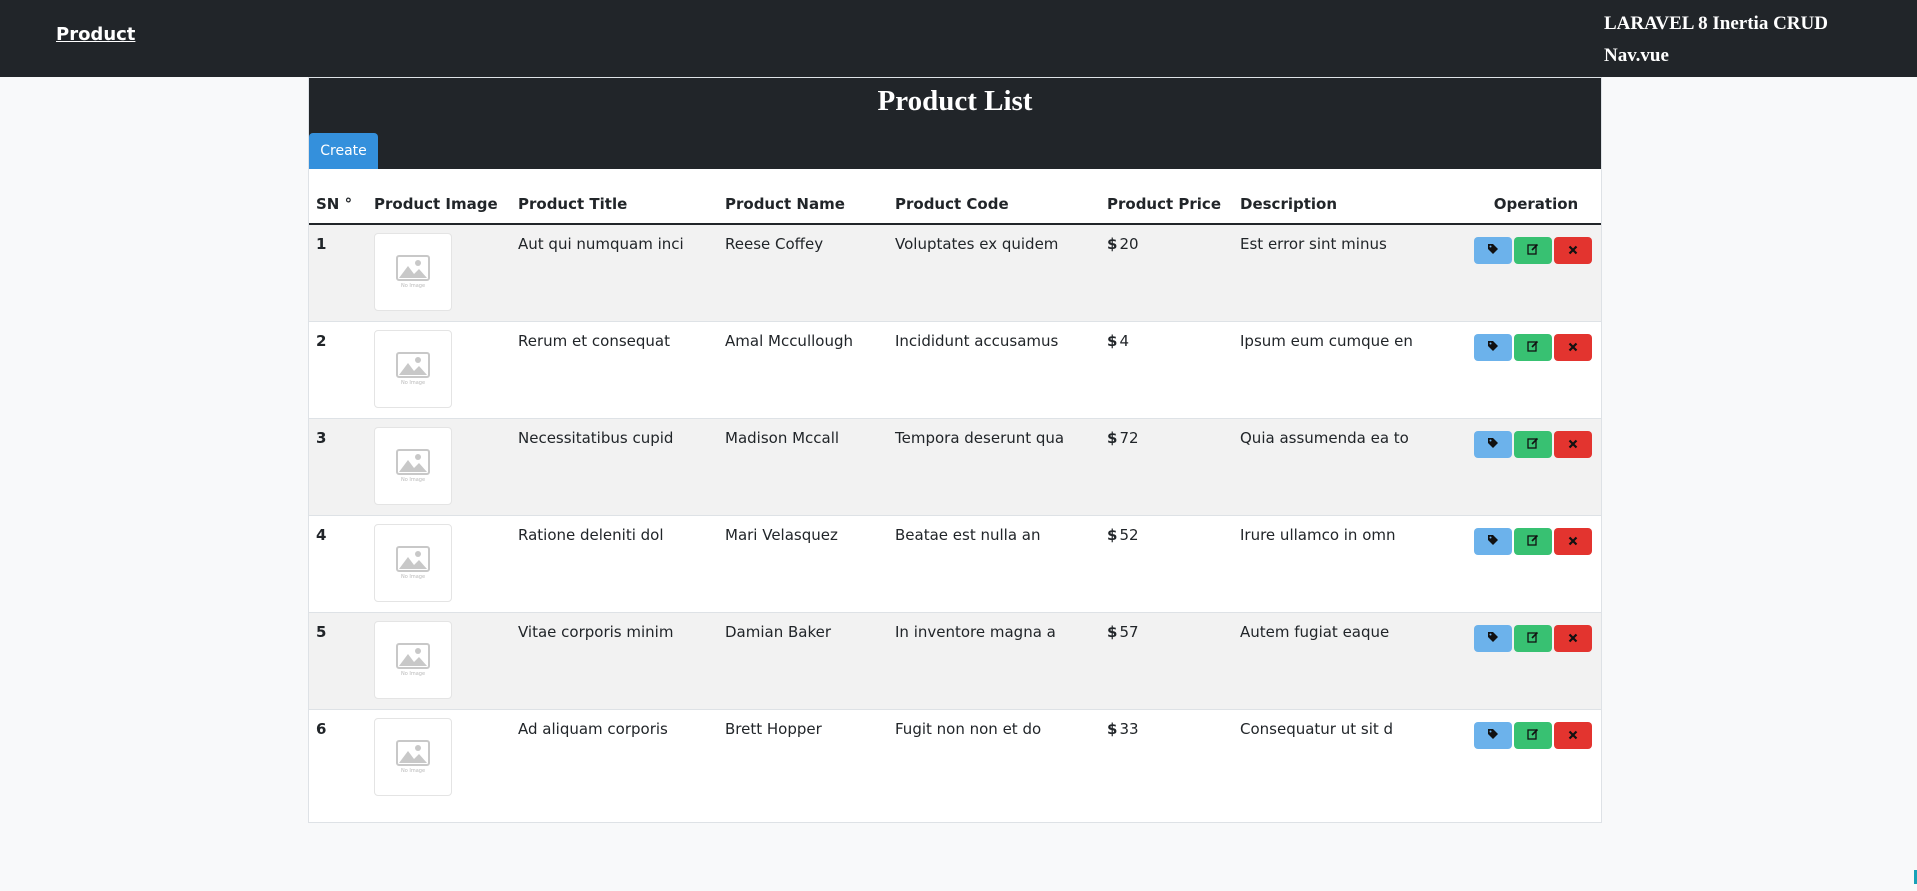 This screenshot has width=1917, height=891. What do you see at coordinates (994, 563) in the screenshot?
I see `cell-code: Beatae est nulla an` at bounding box center [994, 563].